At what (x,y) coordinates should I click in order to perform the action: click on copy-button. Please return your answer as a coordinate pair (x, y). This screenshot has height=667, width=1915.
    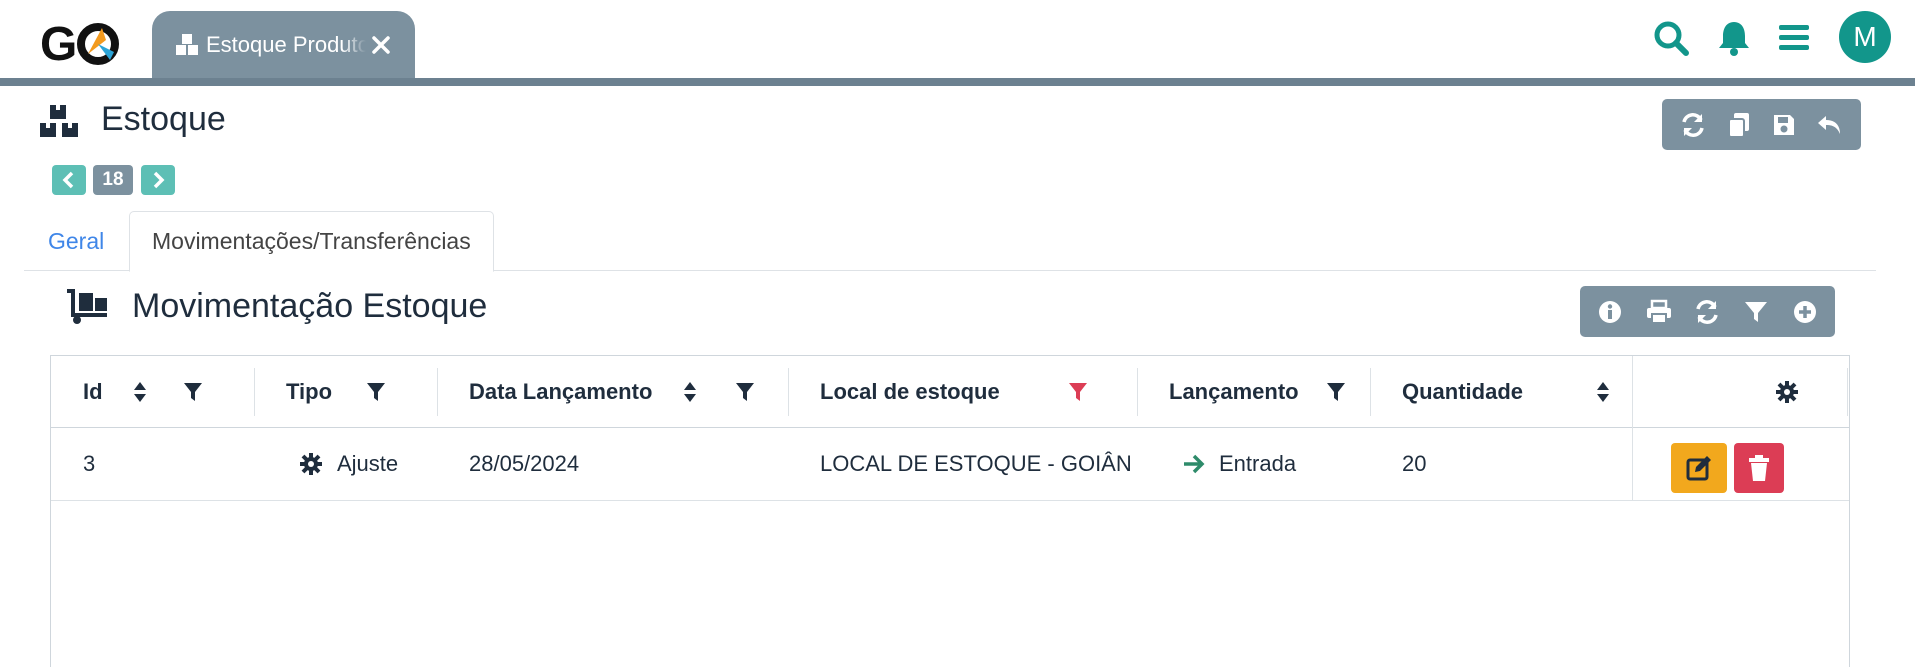
    Looking at the image, I should click on (1739, 125).